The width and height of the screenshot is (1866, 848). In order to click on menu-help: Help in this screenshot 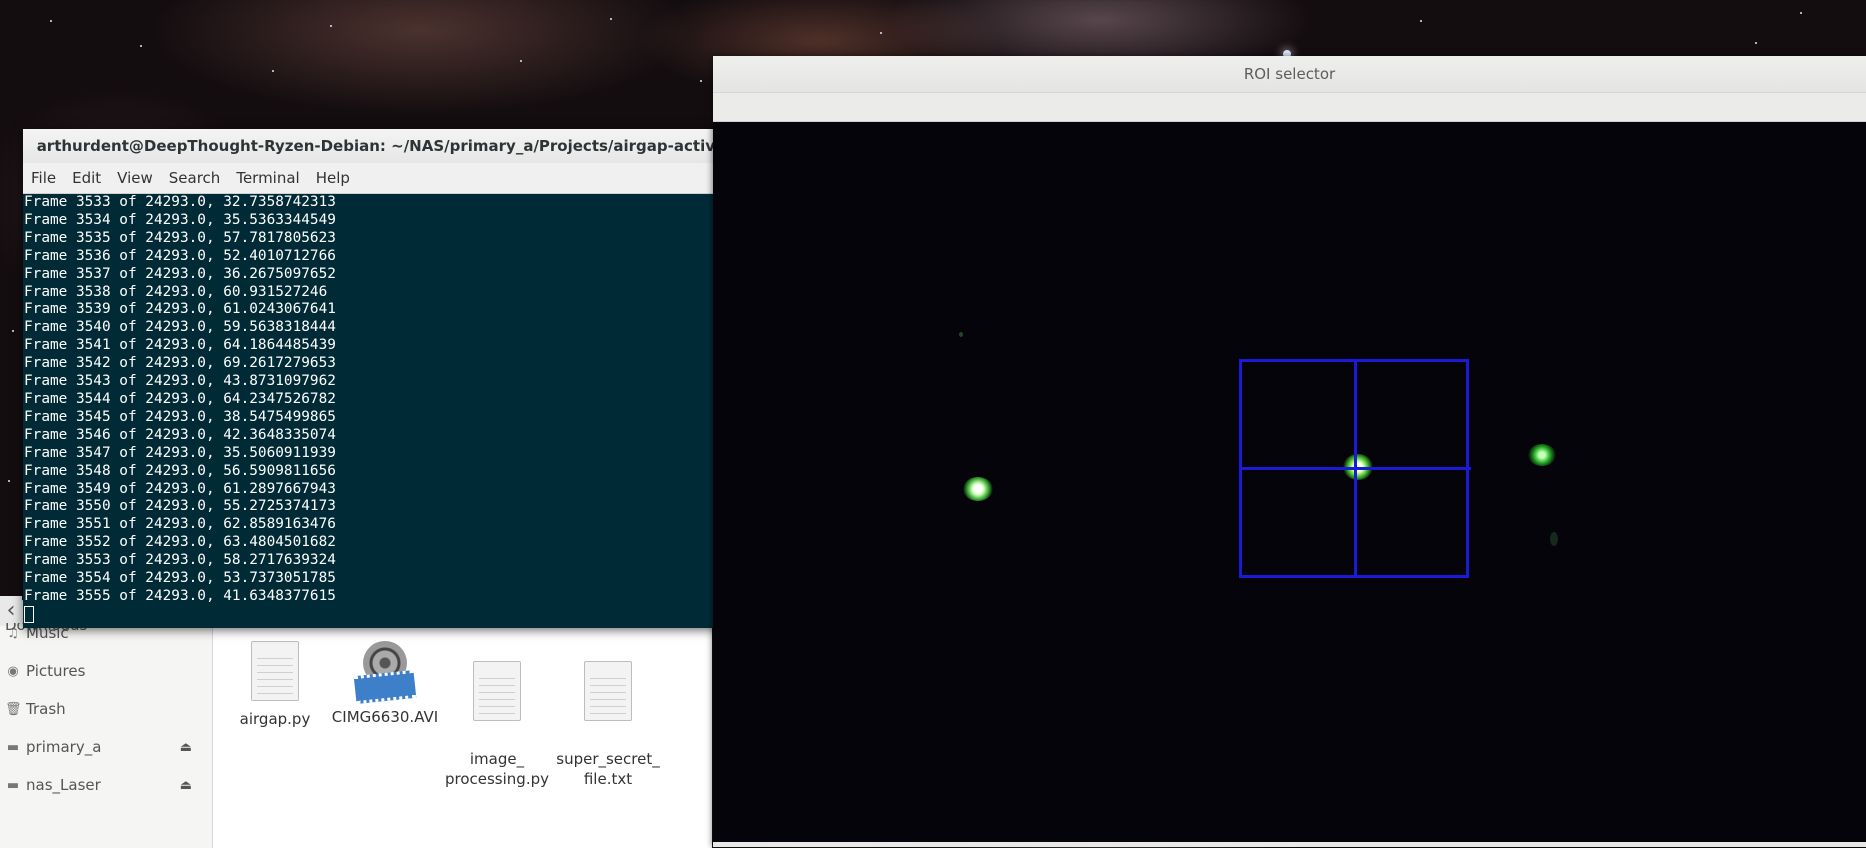, I will do `click(333, 178)`.